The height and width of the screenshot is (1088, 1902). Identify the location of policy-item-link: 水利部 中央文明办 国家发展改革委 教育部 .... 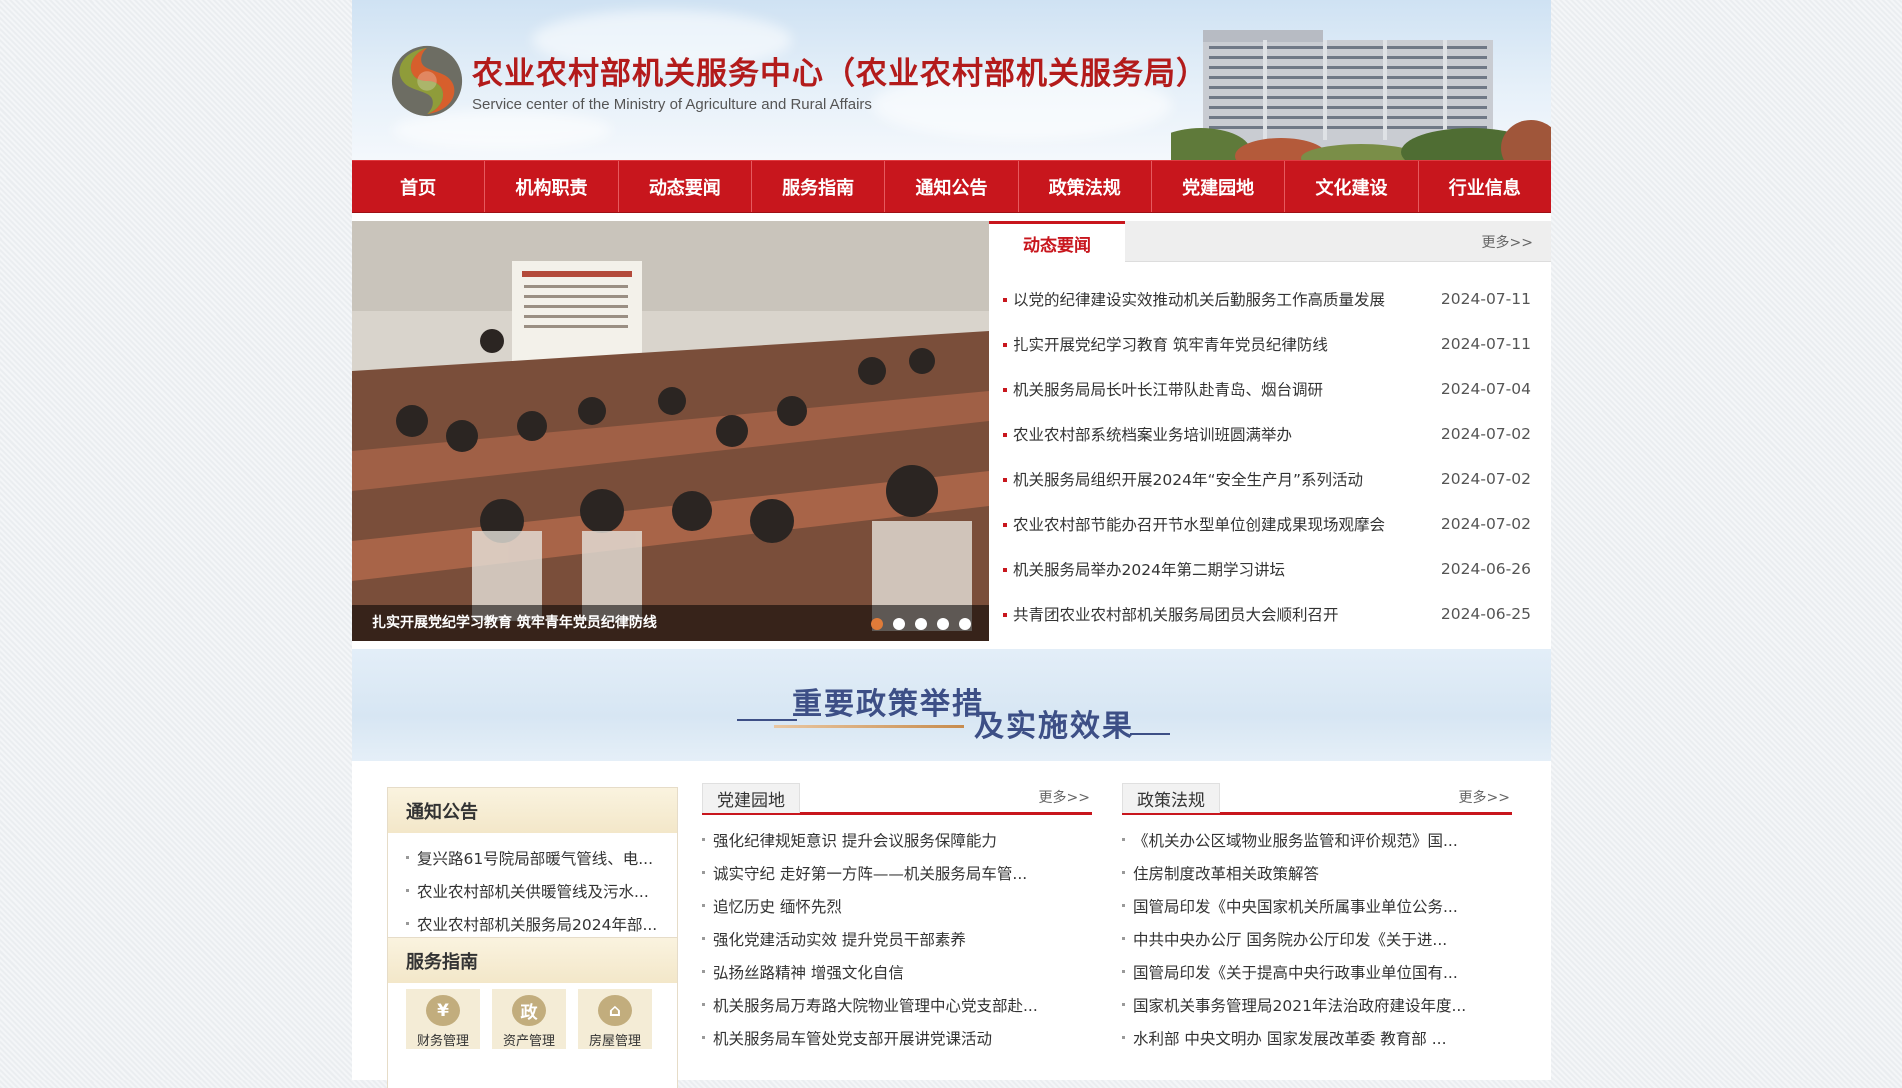
(1317, 1037).